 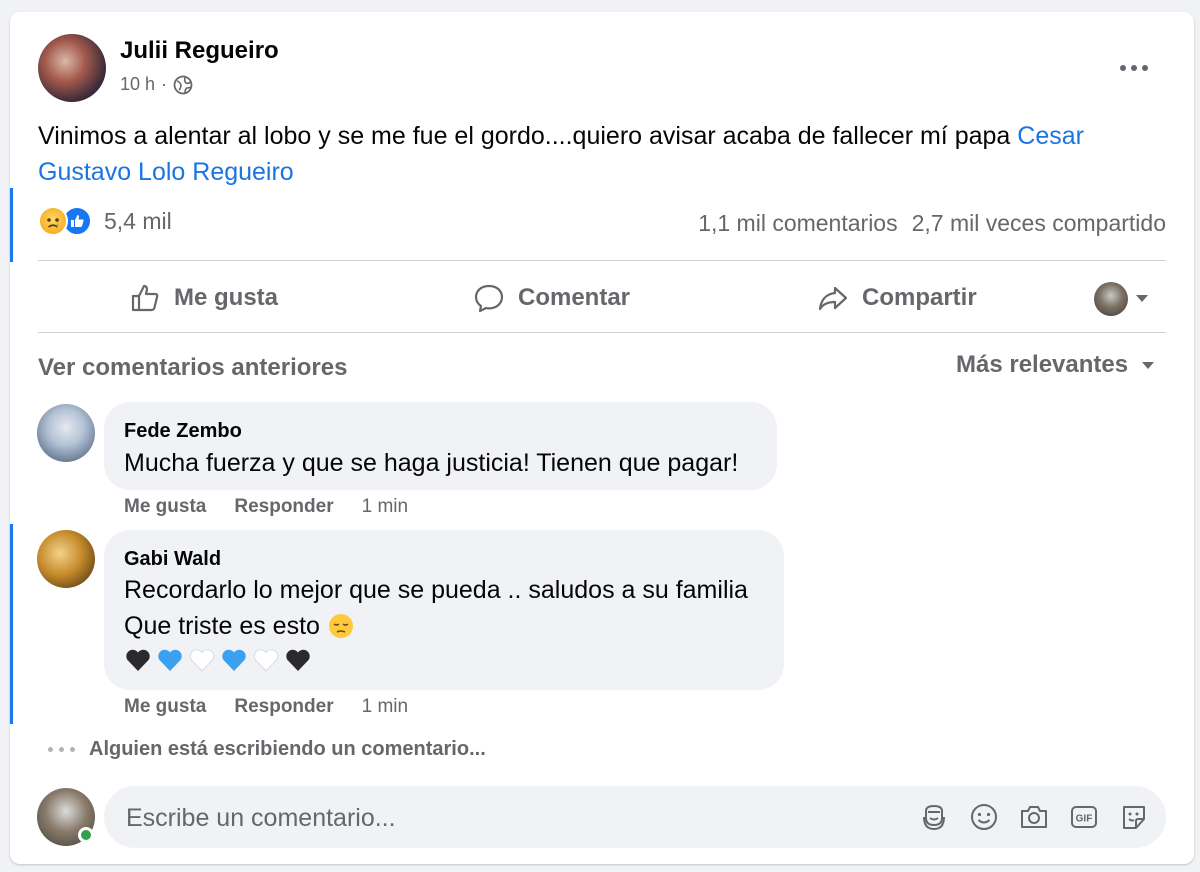 What do you see at coordinates (1111, 299) in the screenshot?
I see `post-as-avatar` at bounding box center [1111, 299].